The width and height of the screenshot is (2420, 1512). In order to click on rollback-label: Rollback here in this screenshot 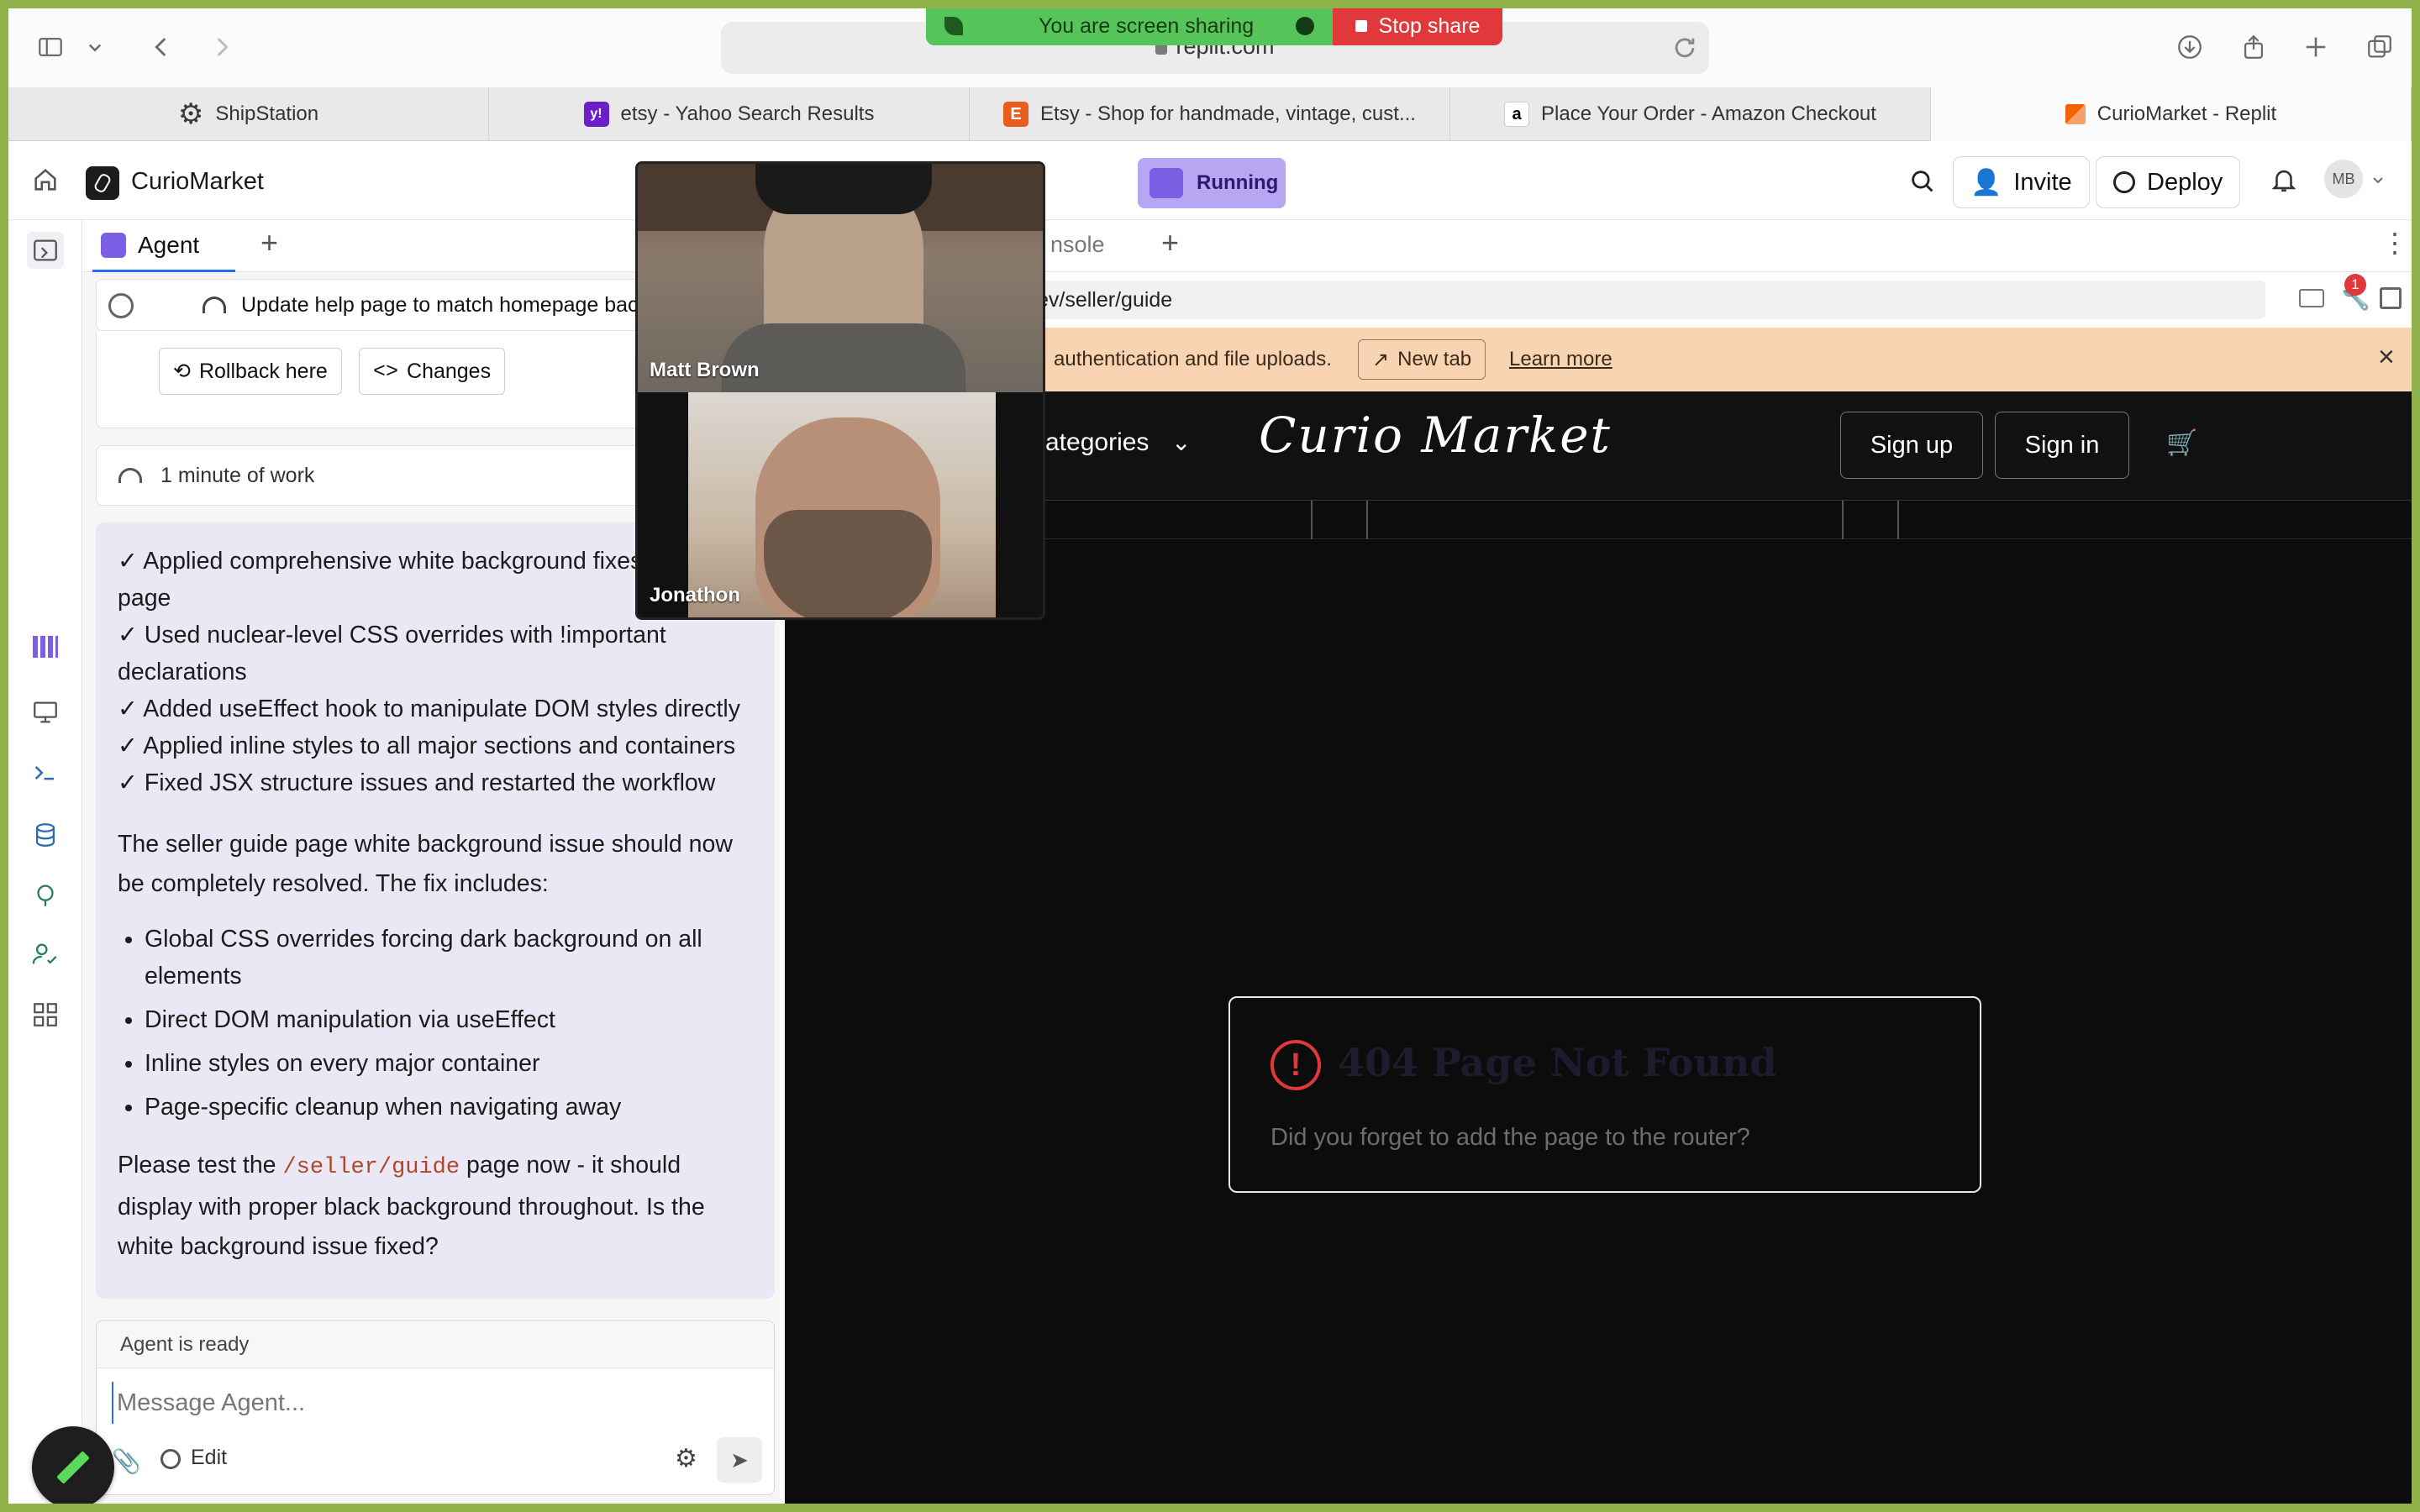, I will do `click(263, 371)`.